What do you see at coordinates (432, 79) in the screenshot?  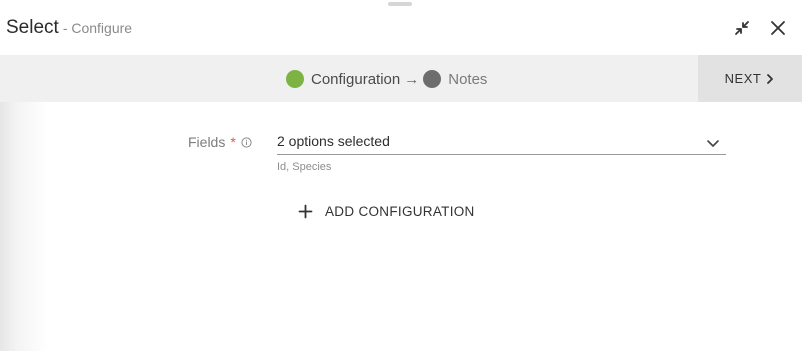 I see `step-notes-dot` at bounding box center [432, 79].